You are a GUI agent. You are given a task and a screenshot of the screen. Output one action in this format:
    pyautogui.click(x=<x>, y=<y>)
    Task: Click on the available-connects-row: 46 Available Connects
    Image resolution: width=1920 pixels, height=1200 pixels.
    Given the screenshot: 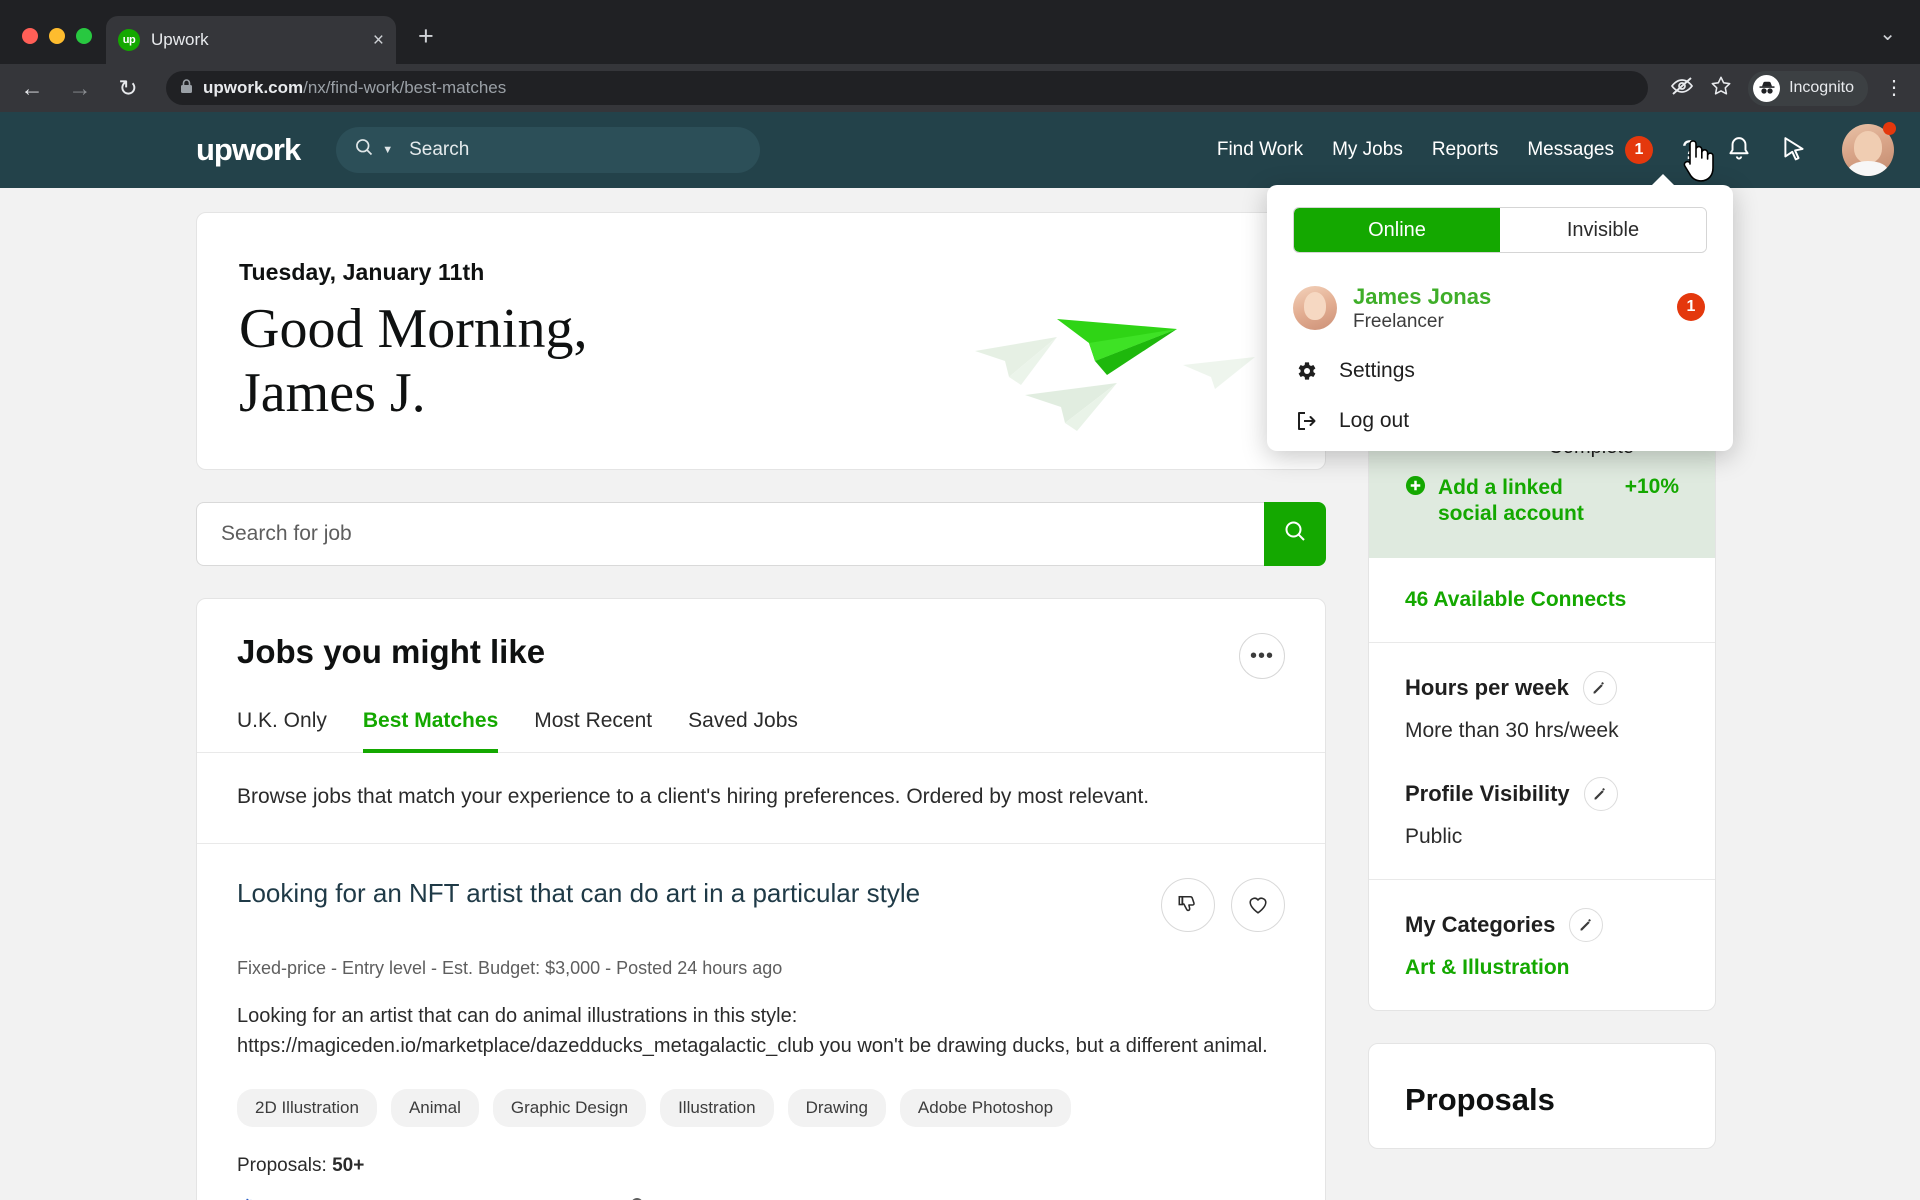 What is the action you would take?
    pyautogui.click(x=1542, y=600)
    